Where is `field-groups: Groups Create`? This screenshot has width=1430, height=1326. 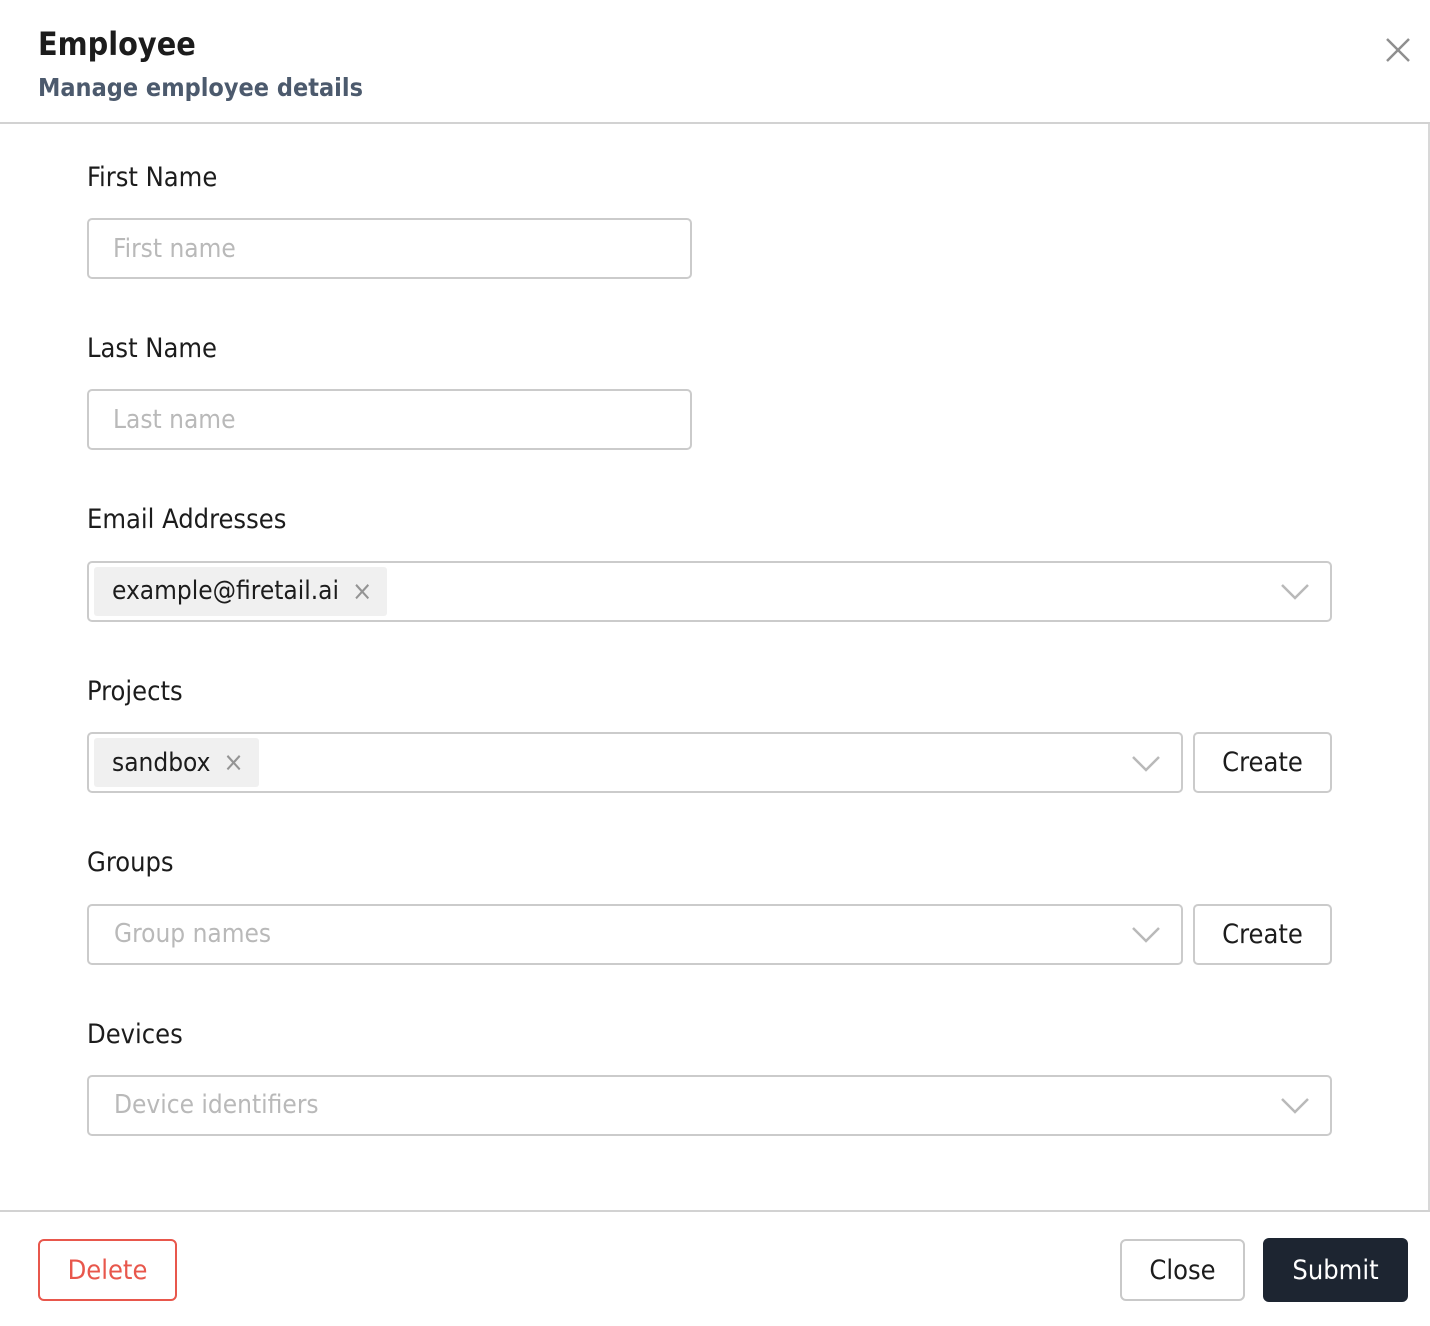
field-groups: Groups Create is located at coordinates (709, 906).